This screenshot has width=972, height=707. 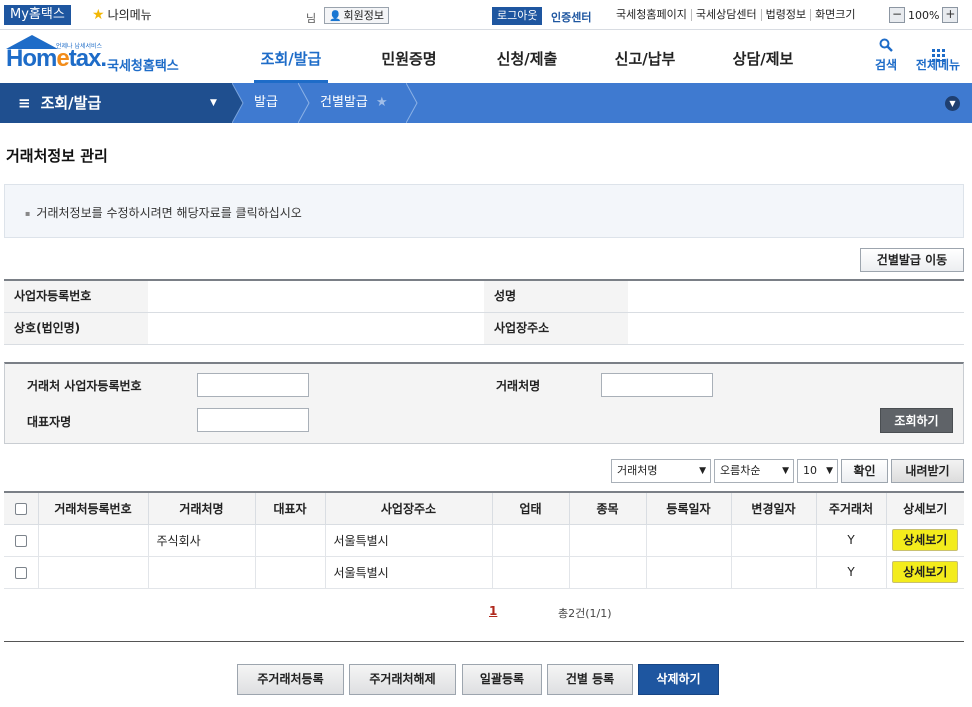 What do you see at coordinates (290, 508) in the screenshot?
I see `col-ceo: 대표자` at bounding box center [290, 508].